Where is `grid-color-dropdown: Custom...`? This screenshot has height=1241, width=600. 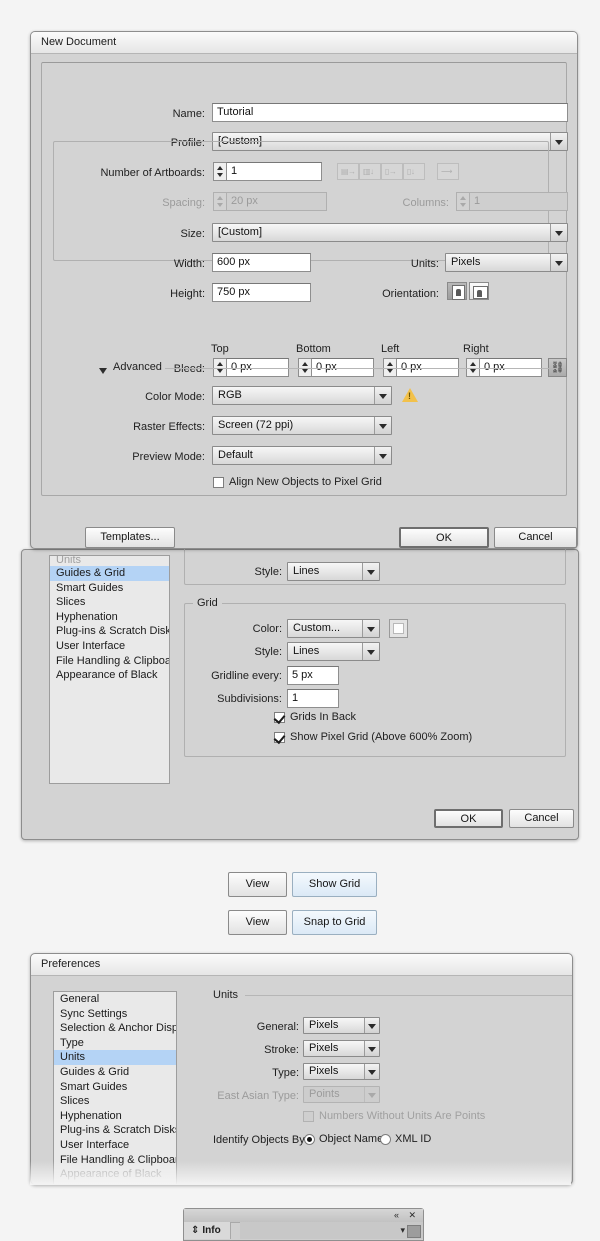 grid-color-dropdown: Custom... is located at coordinates (333, 628).